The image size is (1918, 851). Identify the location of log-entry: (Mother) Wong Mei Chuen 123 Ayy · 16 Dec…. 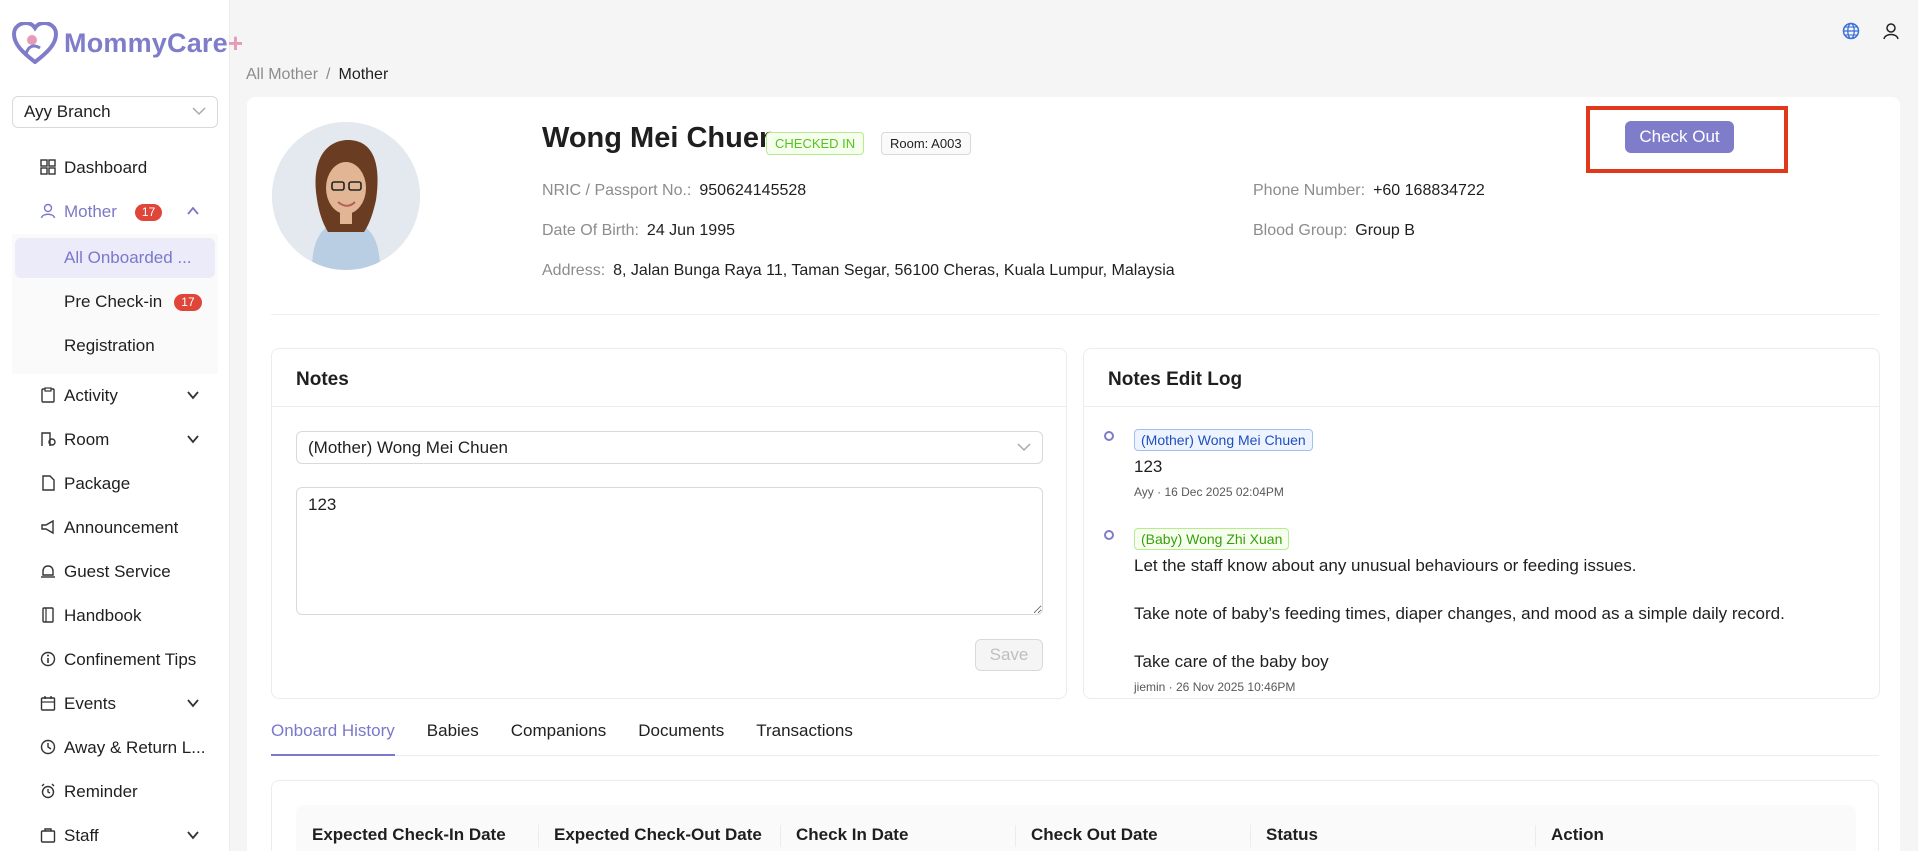
(1208, 464).